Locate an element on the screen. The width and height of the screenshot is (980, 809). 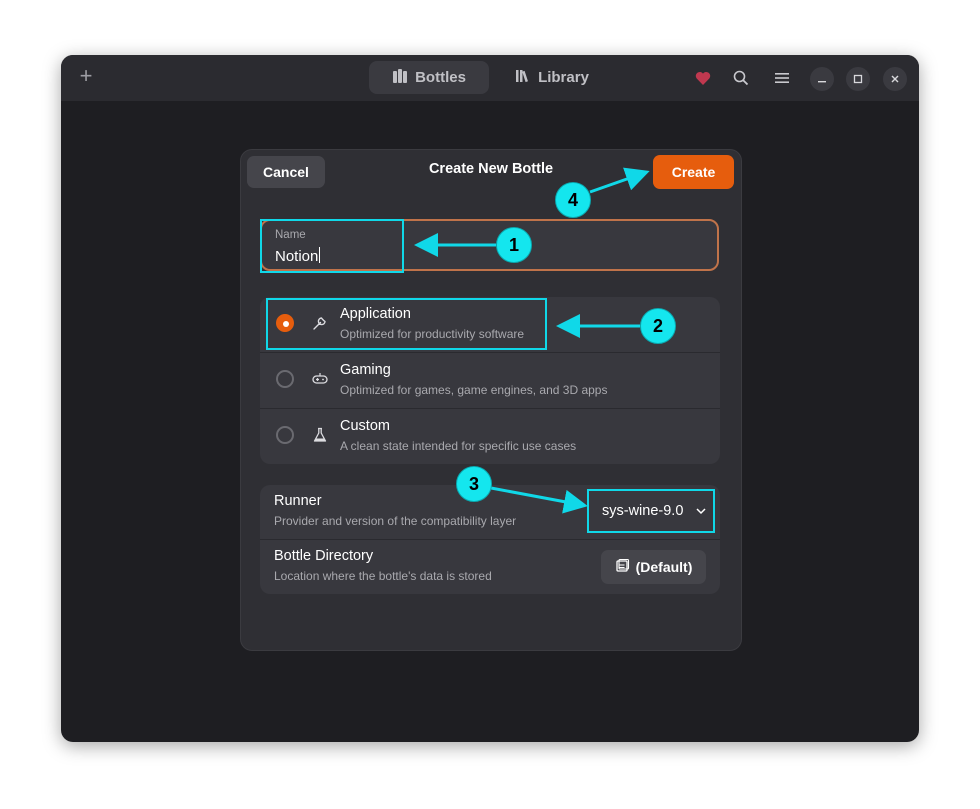
name-input: Notion is located at coordinates (298, 256).